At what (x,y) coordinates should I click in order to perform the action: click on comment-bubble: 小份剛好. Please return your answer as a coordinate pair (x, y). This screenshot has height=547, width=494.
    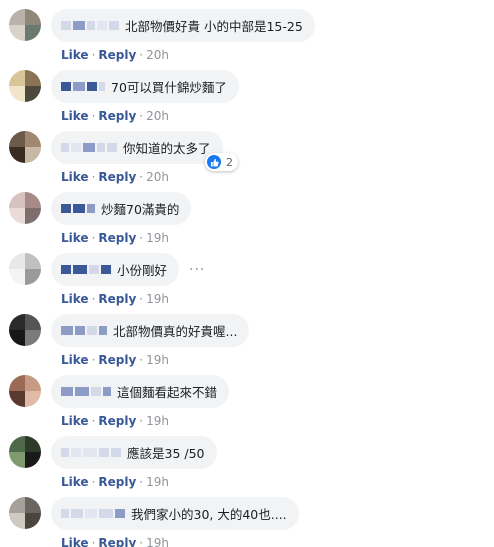
    Looking at the image, I should click on (115, 269).